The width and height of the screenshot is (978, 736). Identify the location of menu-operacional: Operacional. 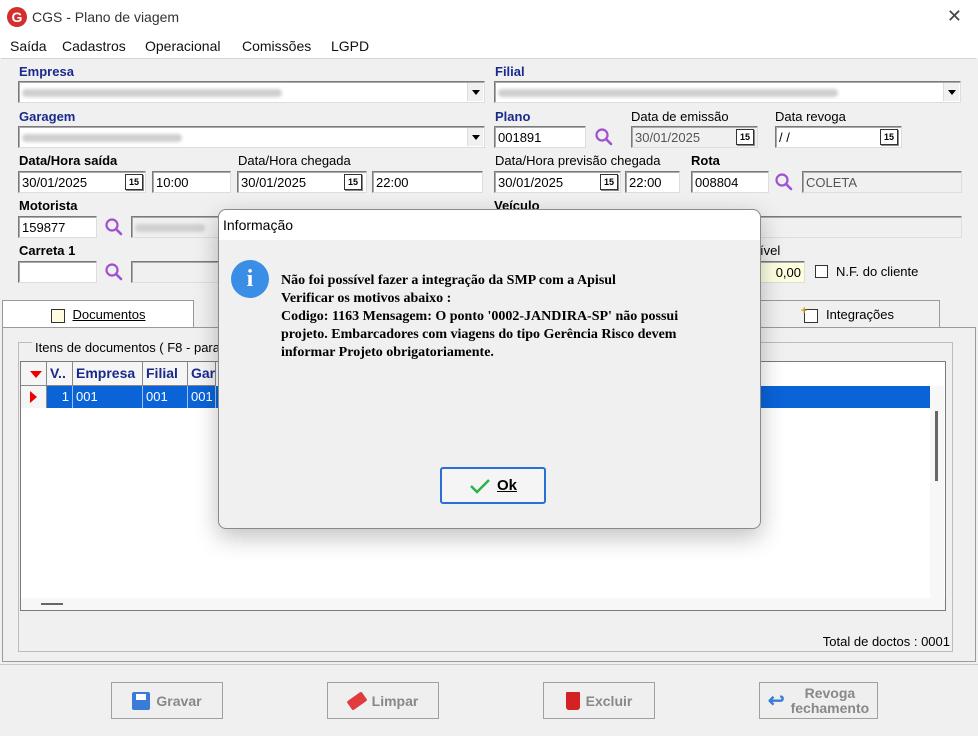
(183, 46).